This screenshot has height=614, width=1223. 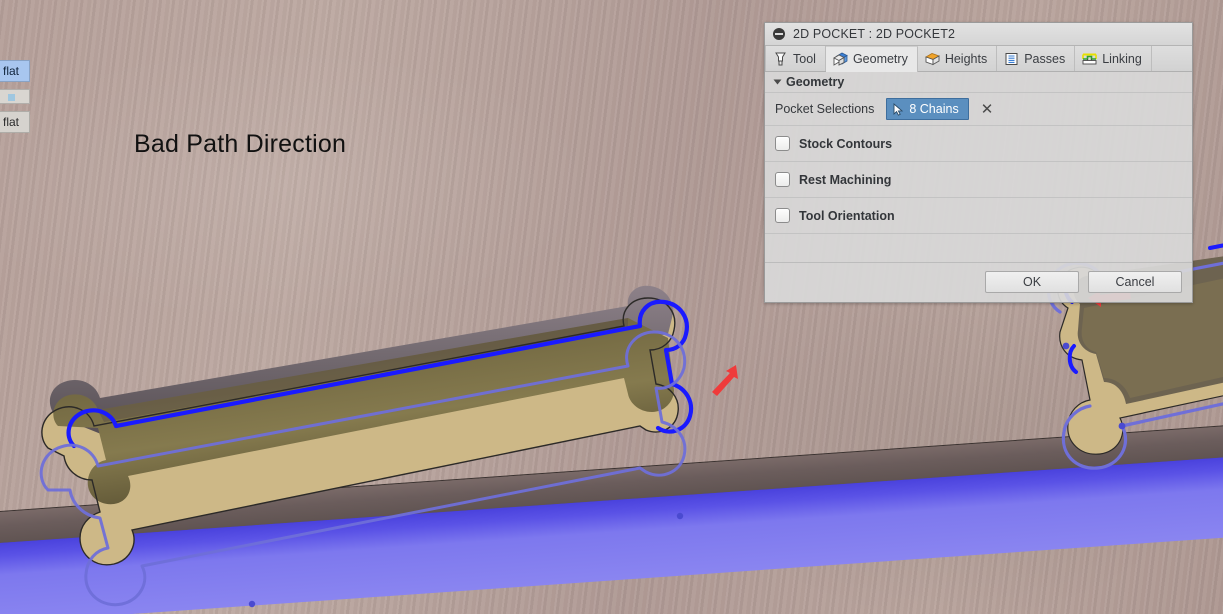 I want to click on tab-tool: Tool, so click(x=795, y=58).